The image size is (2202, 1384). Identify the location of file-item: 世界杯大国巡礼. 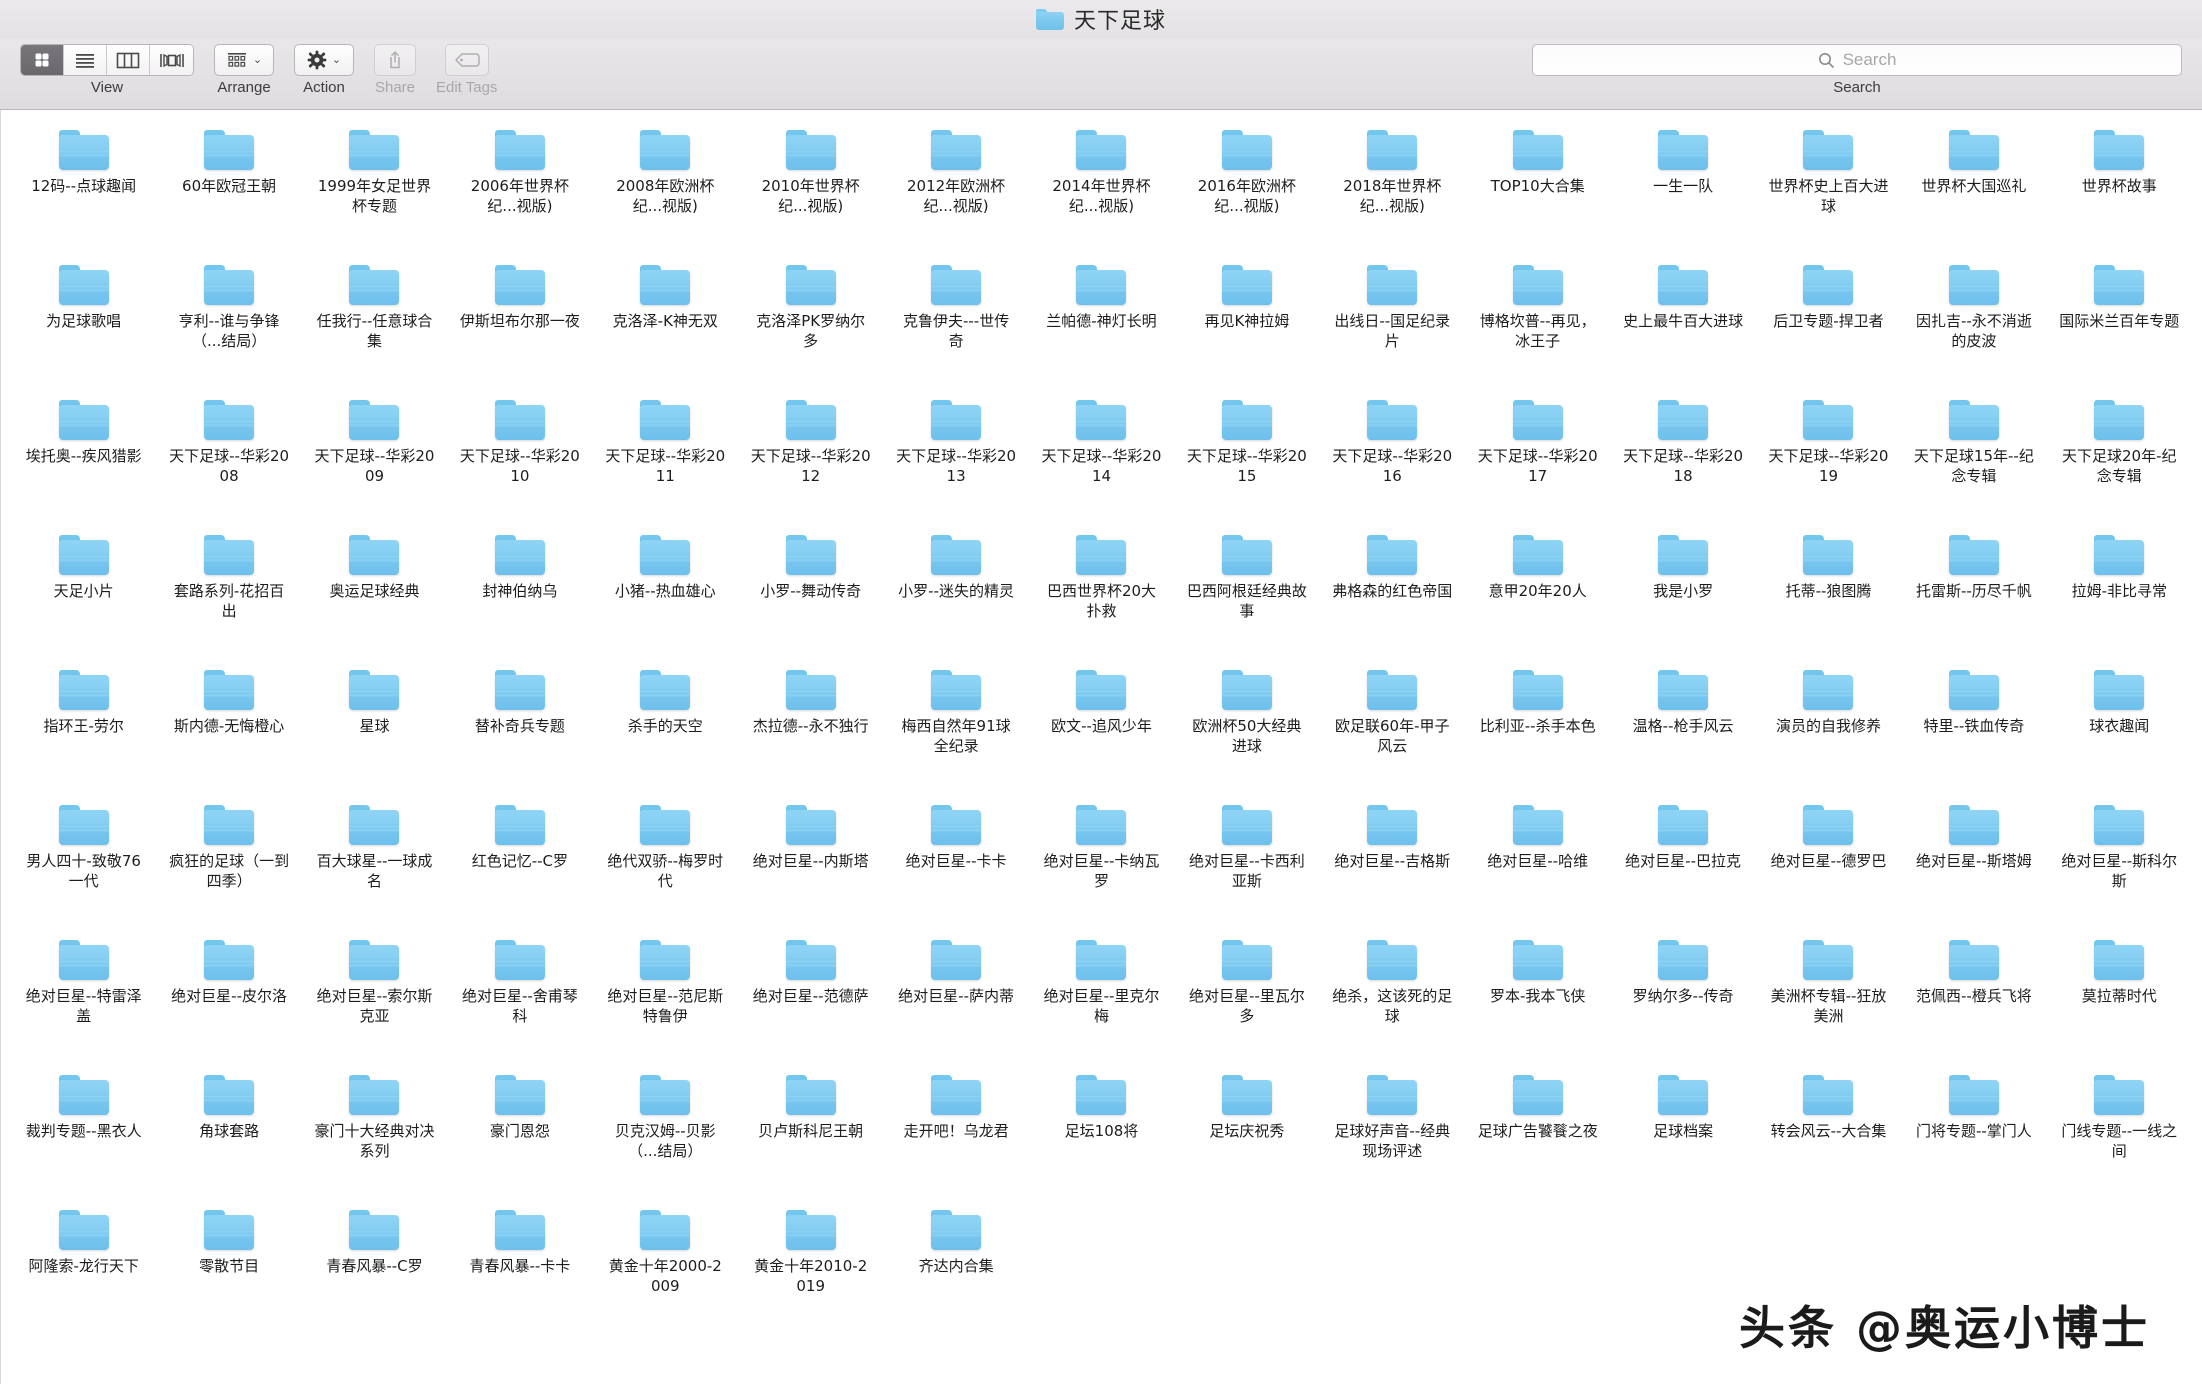
(1973, 189).